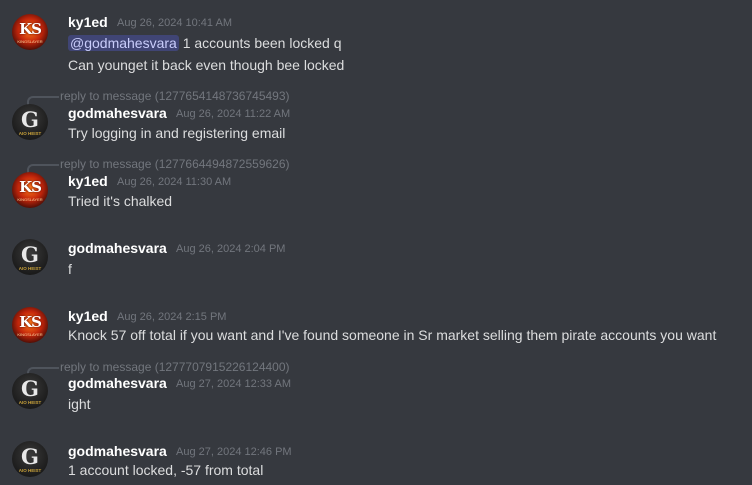 The image size is (752, 485). I want to click on timestamp: Aug 26, 2024 2:04 PM, so click(231, 249).